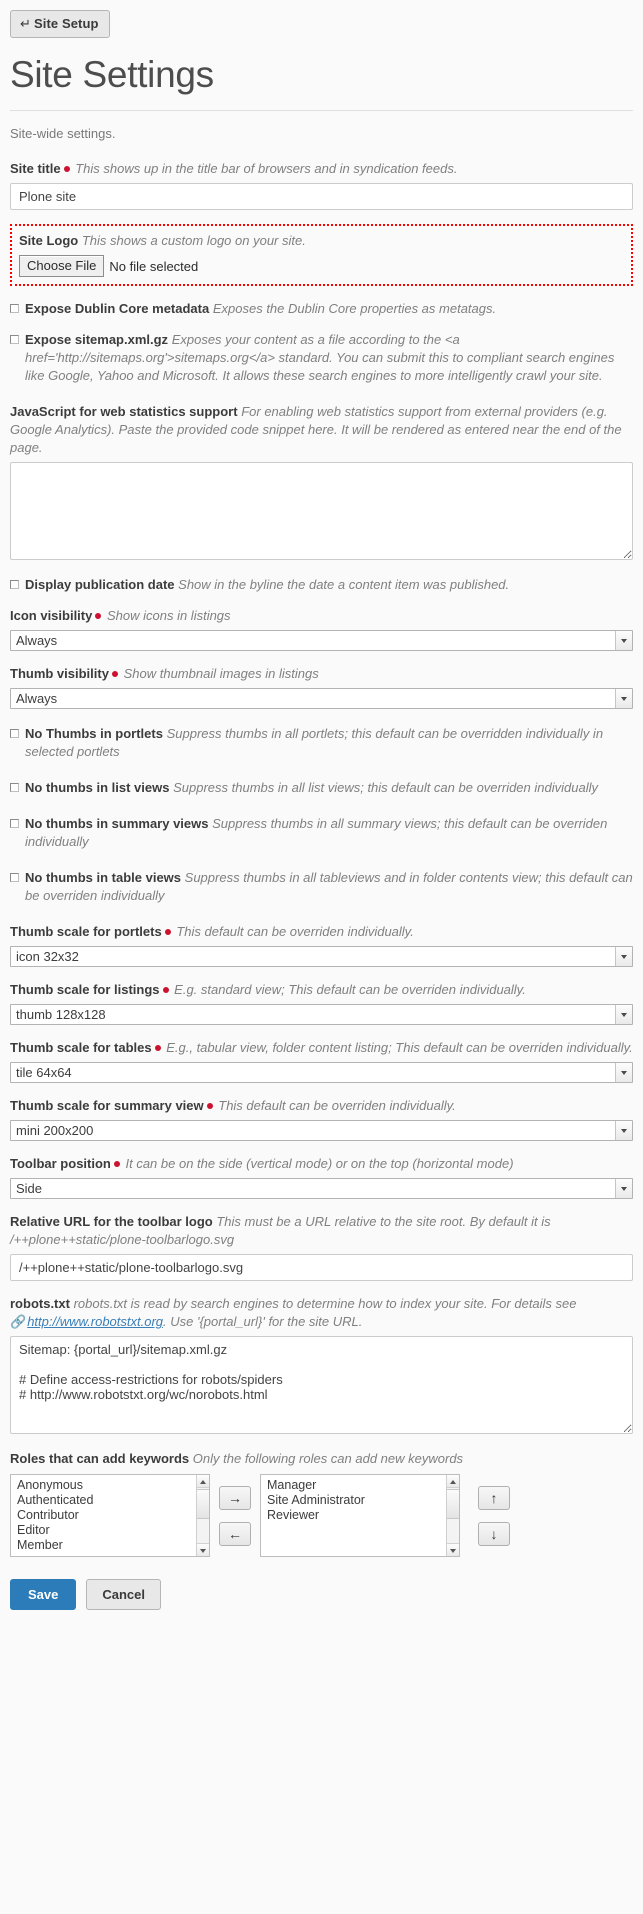 The image size is (643, 1914). What do you see at coordinates (321, 511) in the screenshot?
I see `webstats-textarea` at bounding box center [321, 511].